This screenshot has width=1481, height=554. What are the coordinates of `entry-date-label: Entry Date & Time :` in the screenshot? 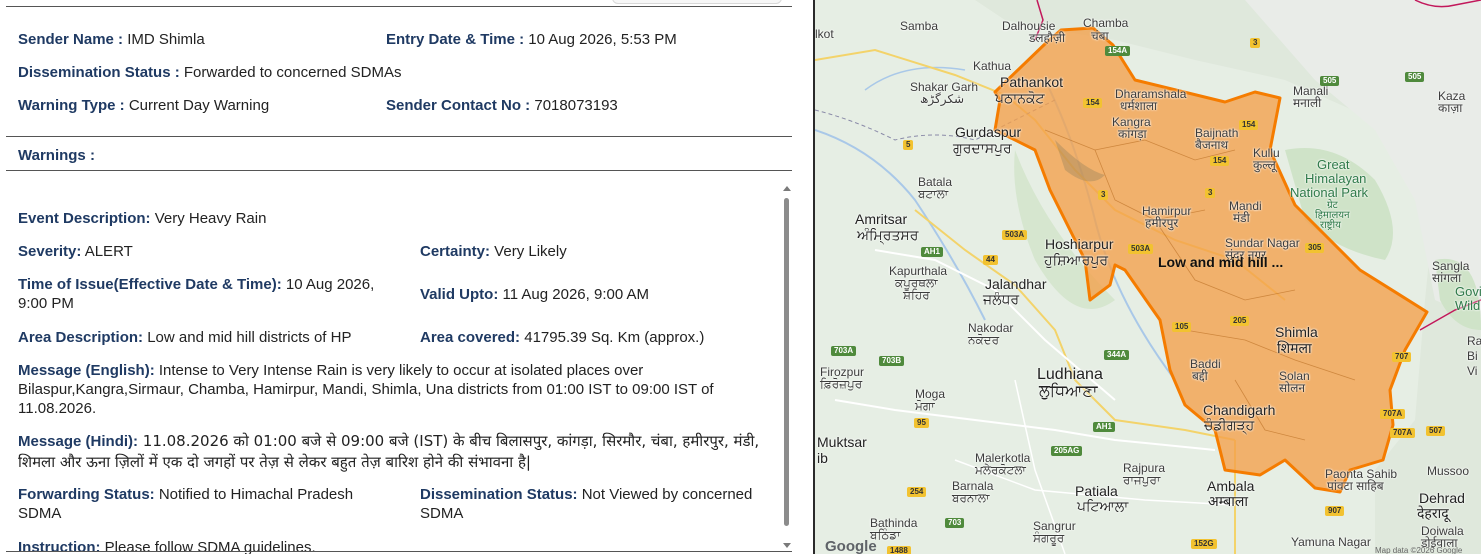 It's located at (455, 39).